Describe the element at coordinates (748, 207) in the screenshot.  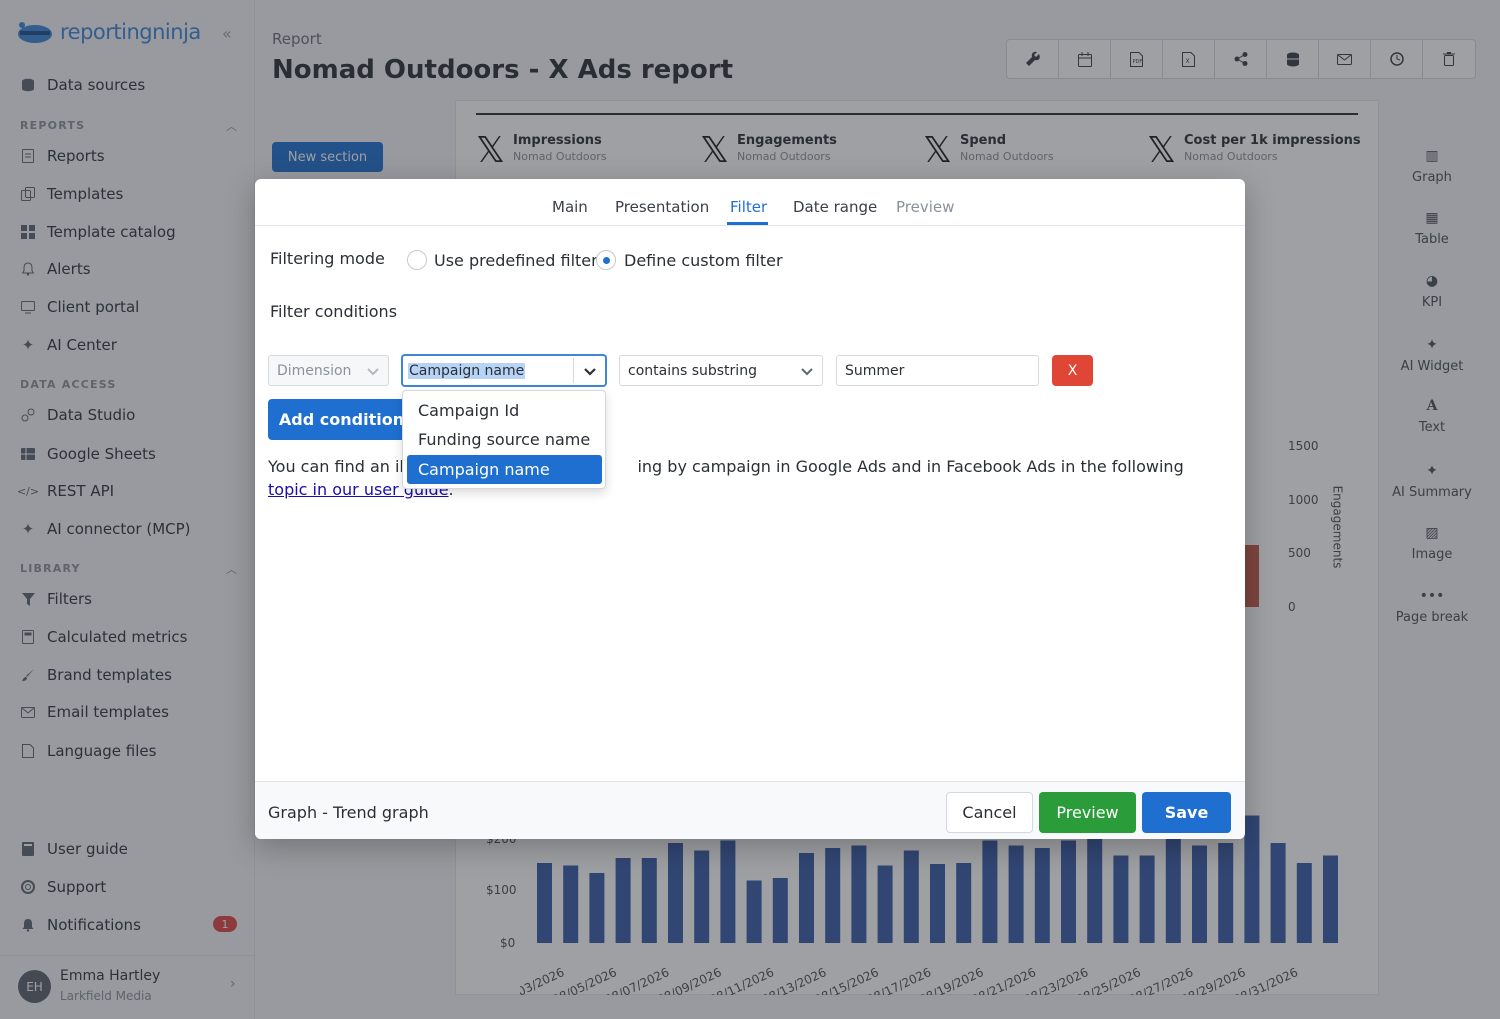
I see `tab-filter: Filter` at that location.